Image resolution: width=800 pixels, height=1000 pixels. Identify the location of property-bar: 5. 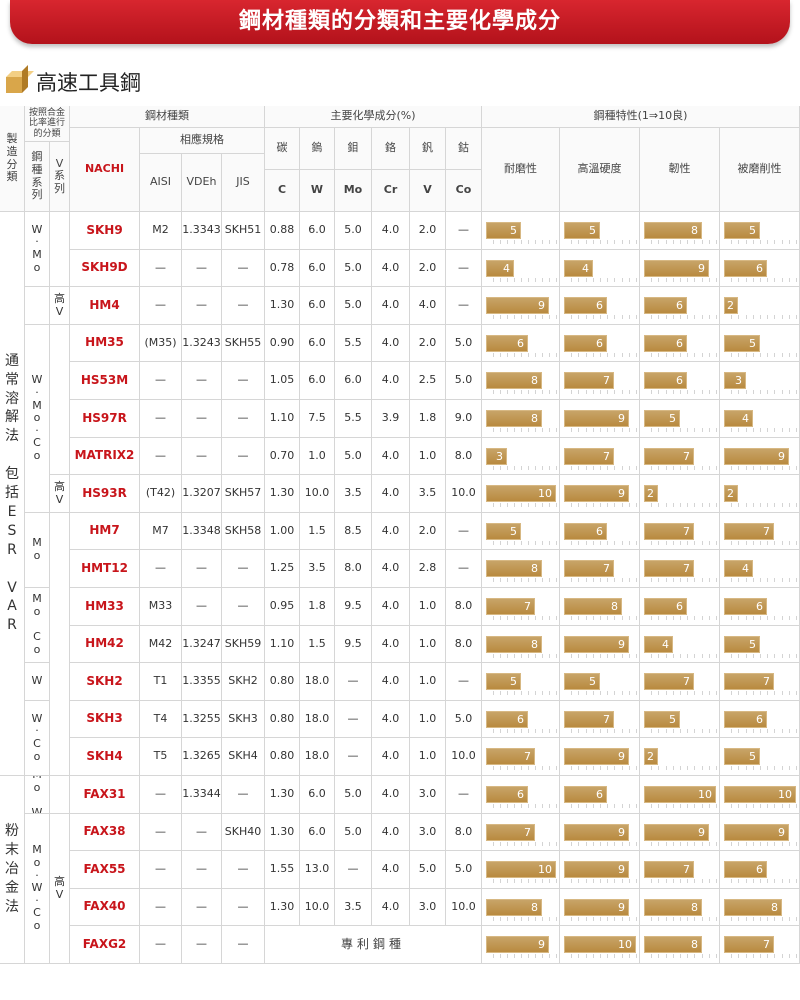
(503, 531).